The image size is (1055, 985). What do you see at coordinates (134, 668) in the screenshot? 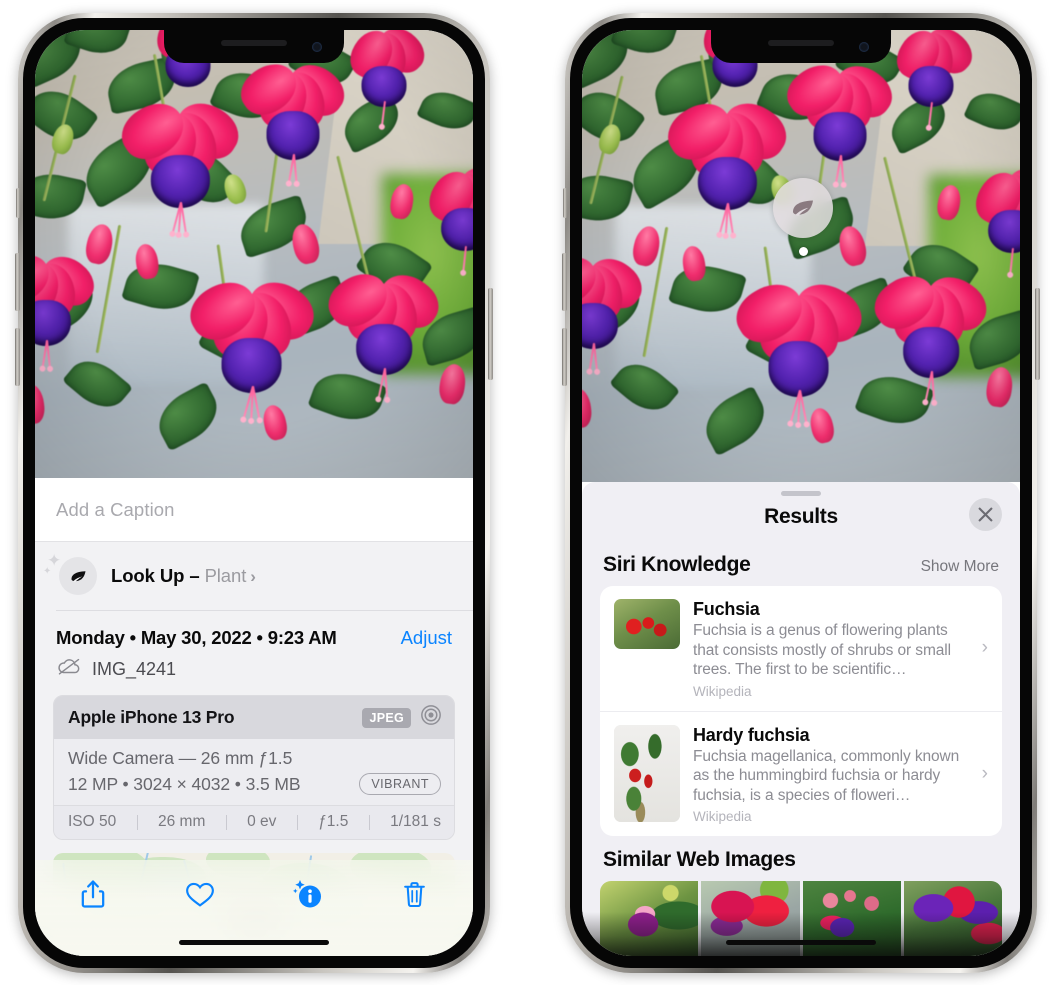
I see `file-name: IMG_4241` at bounding box center [134, 668].